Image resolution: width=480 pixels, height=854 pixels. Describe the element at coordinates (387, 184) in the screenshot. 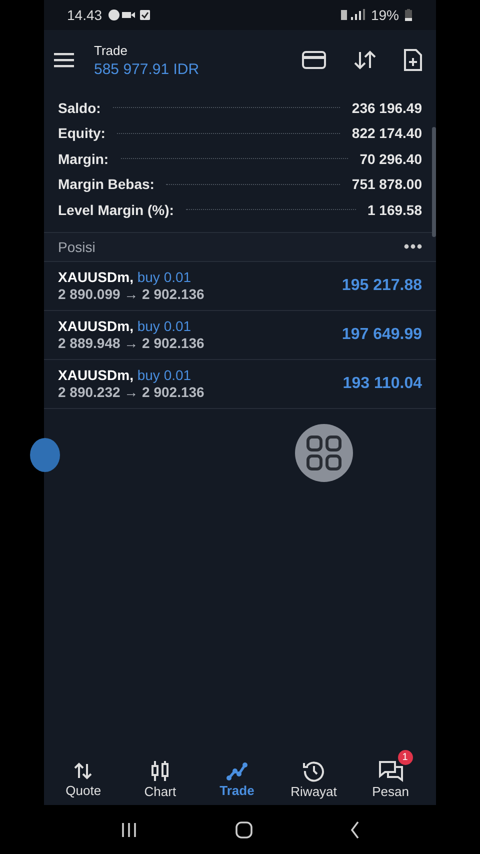

I see `summary-value: 751 878.00` at that location.